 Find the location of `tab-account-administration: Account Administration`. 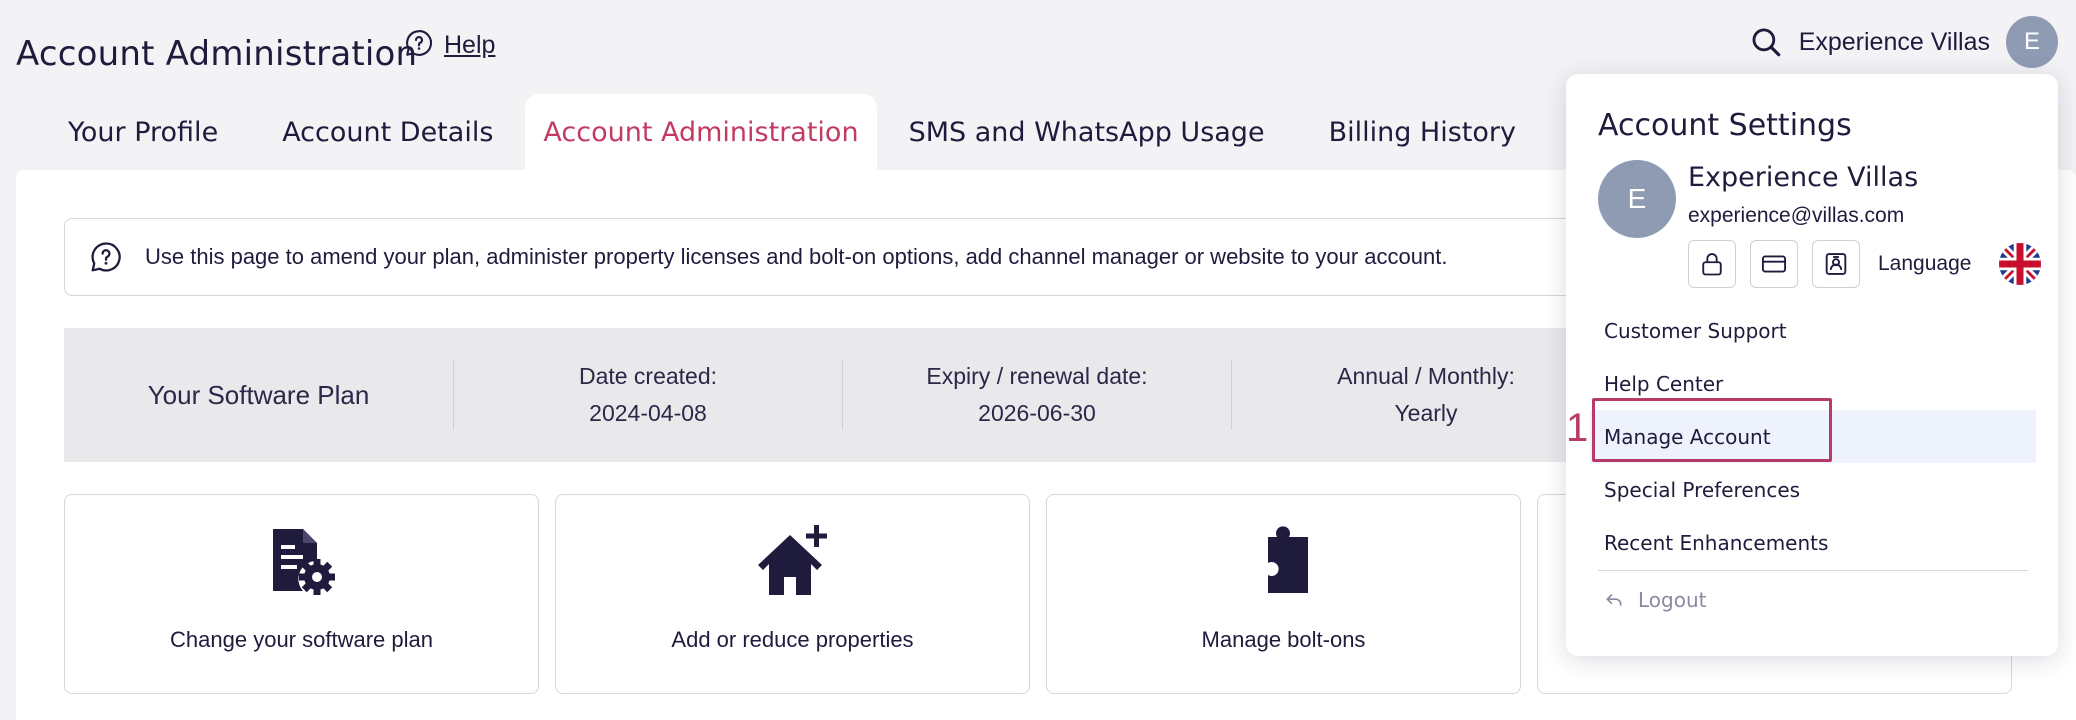

tab-account-administration: Account Administration is located at coordinates (701, 132).